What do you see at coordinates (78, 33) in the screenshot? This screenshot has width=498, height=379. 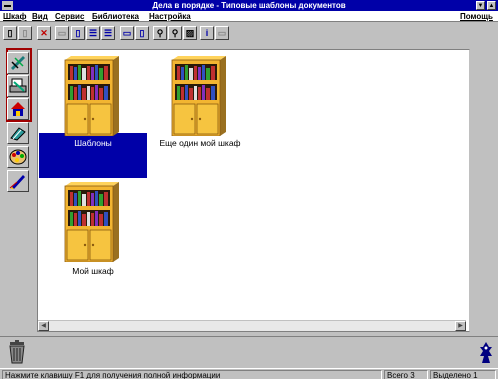 I see `folder-view-icon: ▯` at bounding box center [78, 33].